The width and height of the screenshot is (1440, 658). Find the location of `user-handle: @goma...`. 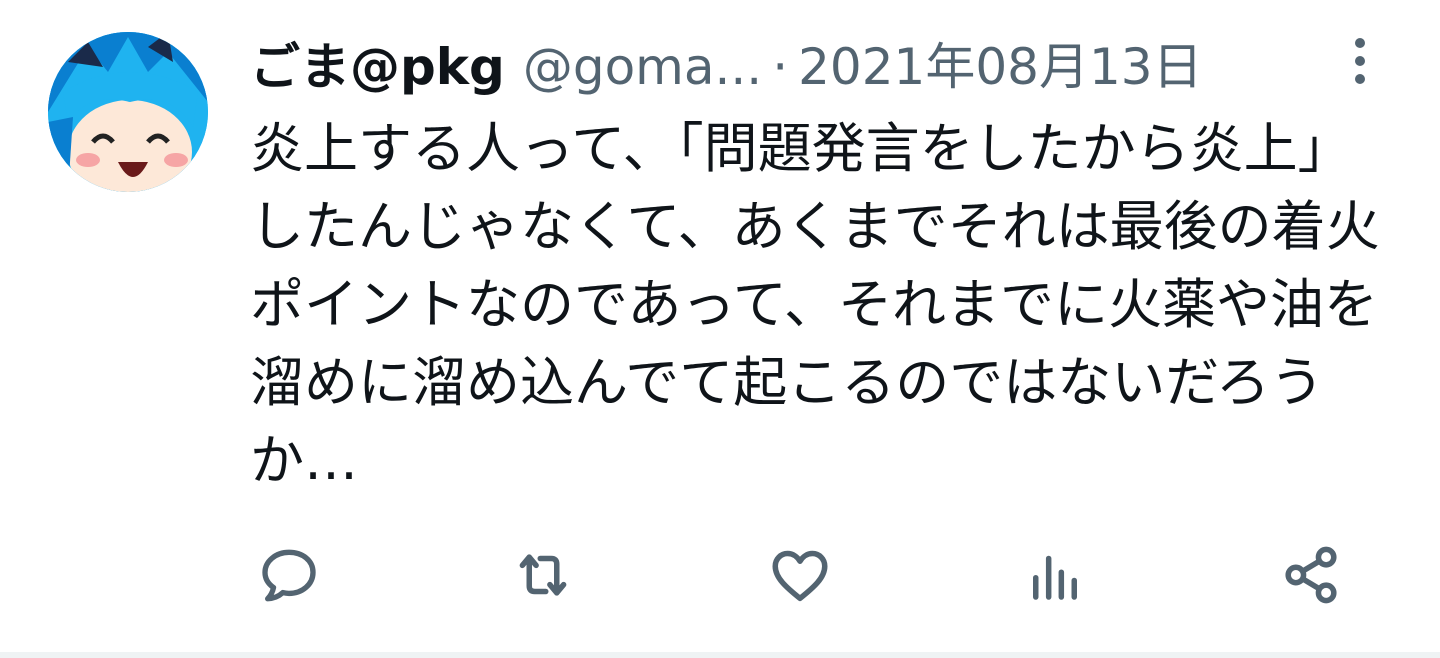

user-handle: @goma... is located at coordinates (642, 67).